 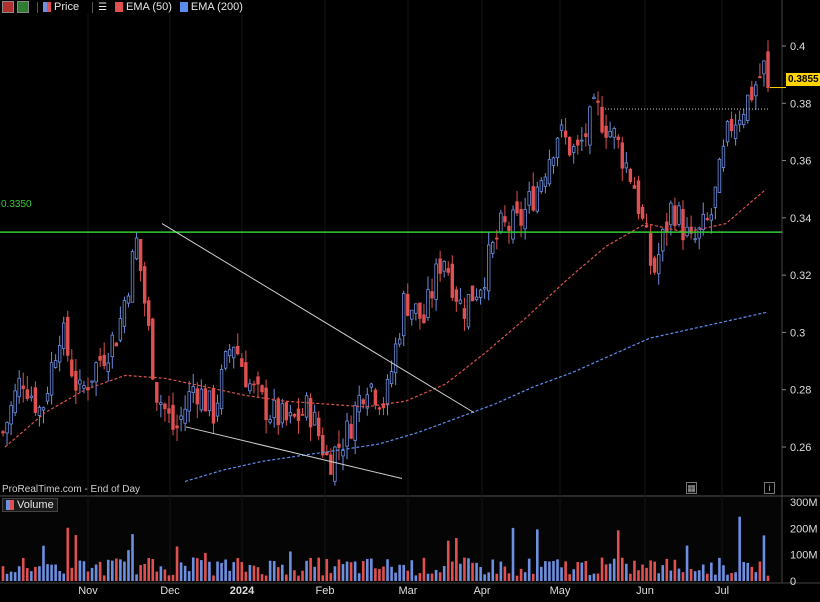 What do you see at coordinates (23, 7) in the screenshot?
I see `arrow-up-icon` at bounding box center [23, 7].